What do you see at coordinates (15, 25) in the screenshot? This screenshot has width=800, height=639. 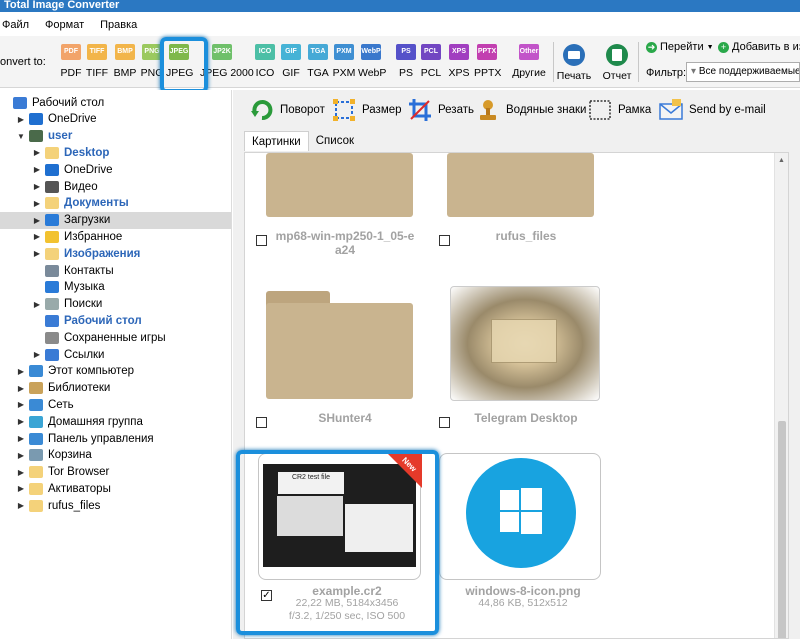 I see `menu-file: Файл` at bounding box center [15, 25].